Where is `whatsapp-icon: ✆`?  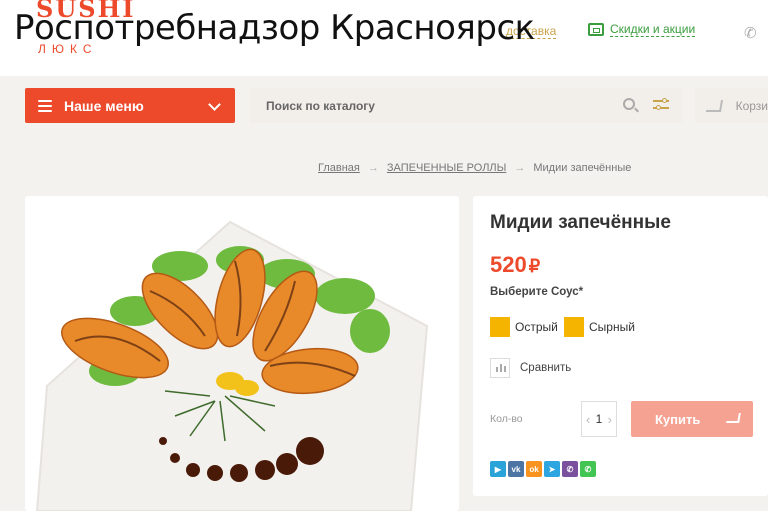
whatsapp-icon: ✆ is located at coordinates (588, 469).